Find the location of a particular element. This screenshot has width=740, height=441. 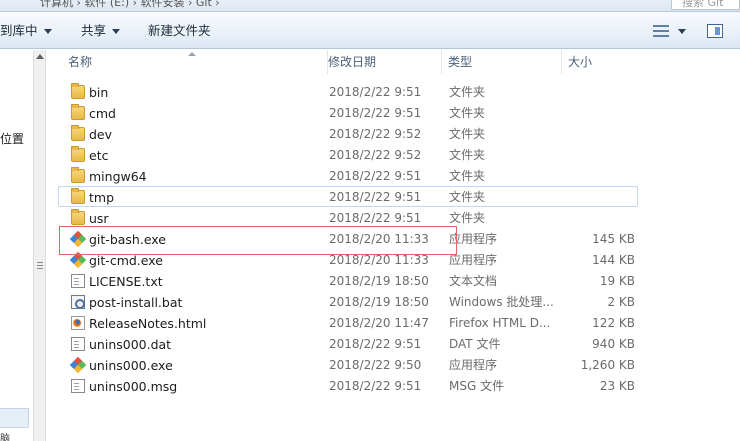

file-row: mingw64 2018/2/22 9:51 文件夹 is located at coordinates (348, 175).